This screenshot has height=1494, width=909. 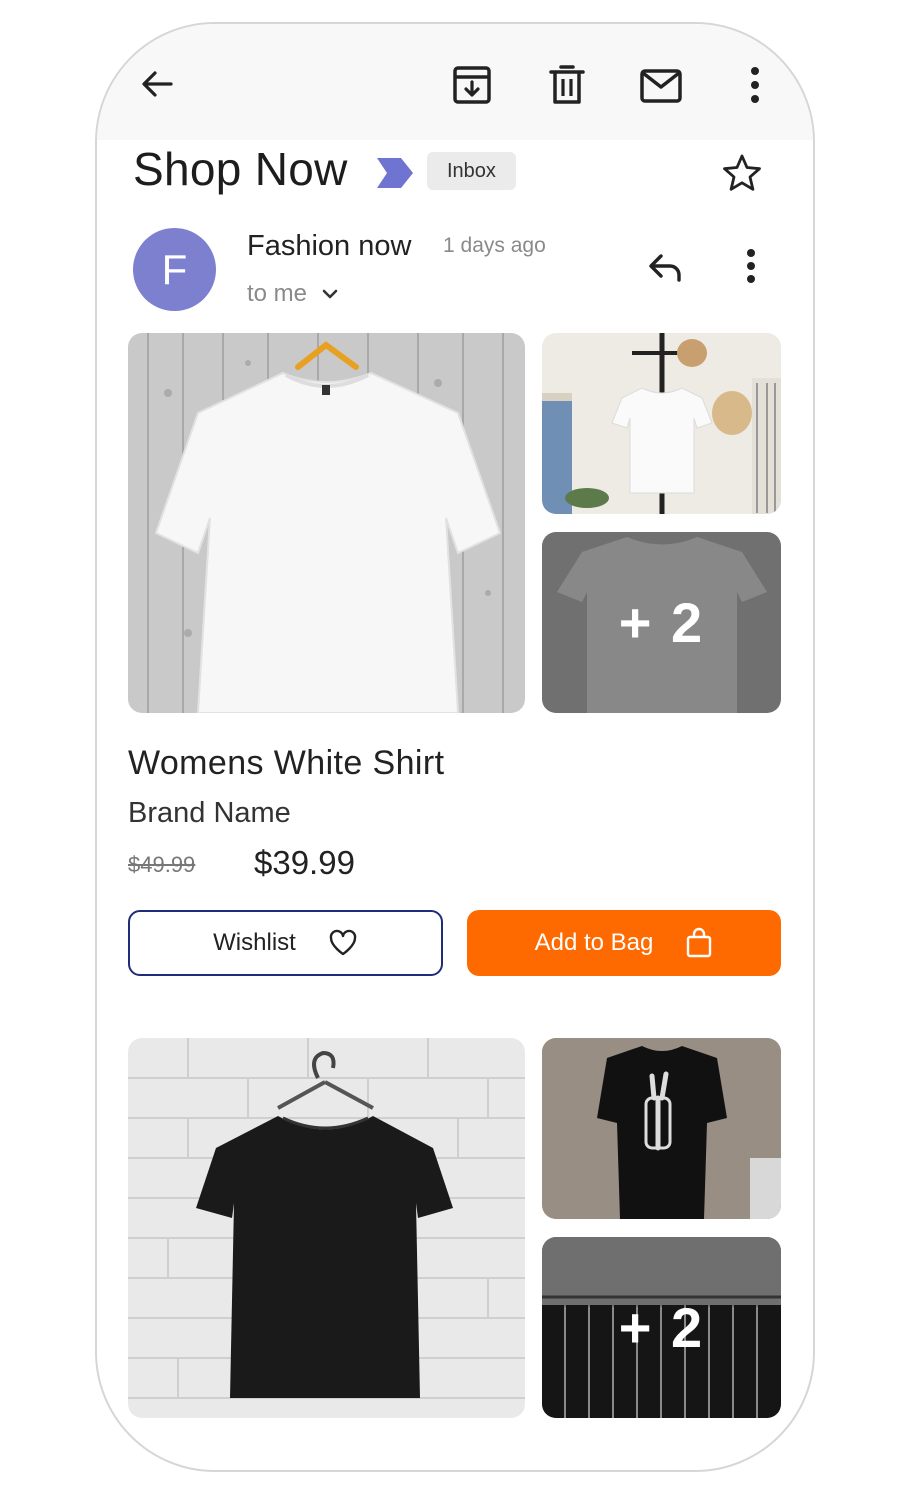 I want to click on add-to-bag-button: Add to Bag, so click(x=624, y=943).